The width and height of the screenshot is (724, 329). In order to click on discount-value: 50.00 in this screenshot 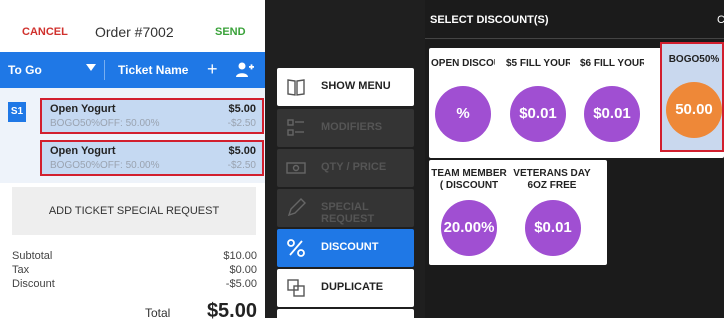, I will do `click(694, 110)`.